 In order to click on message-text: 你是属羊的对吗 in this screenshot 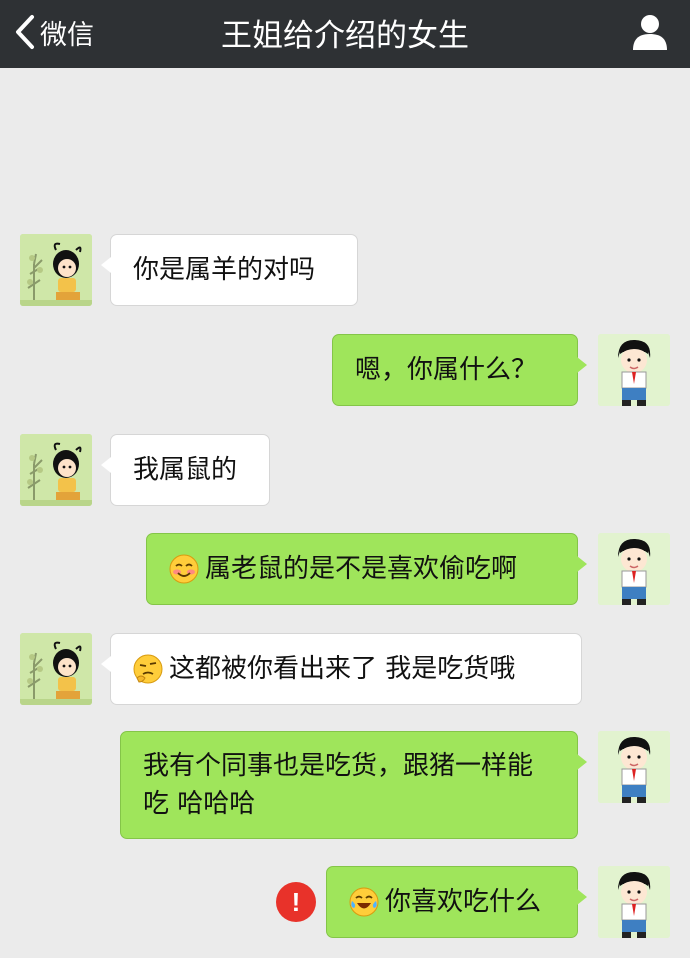, I will do `click(224, 270)`.